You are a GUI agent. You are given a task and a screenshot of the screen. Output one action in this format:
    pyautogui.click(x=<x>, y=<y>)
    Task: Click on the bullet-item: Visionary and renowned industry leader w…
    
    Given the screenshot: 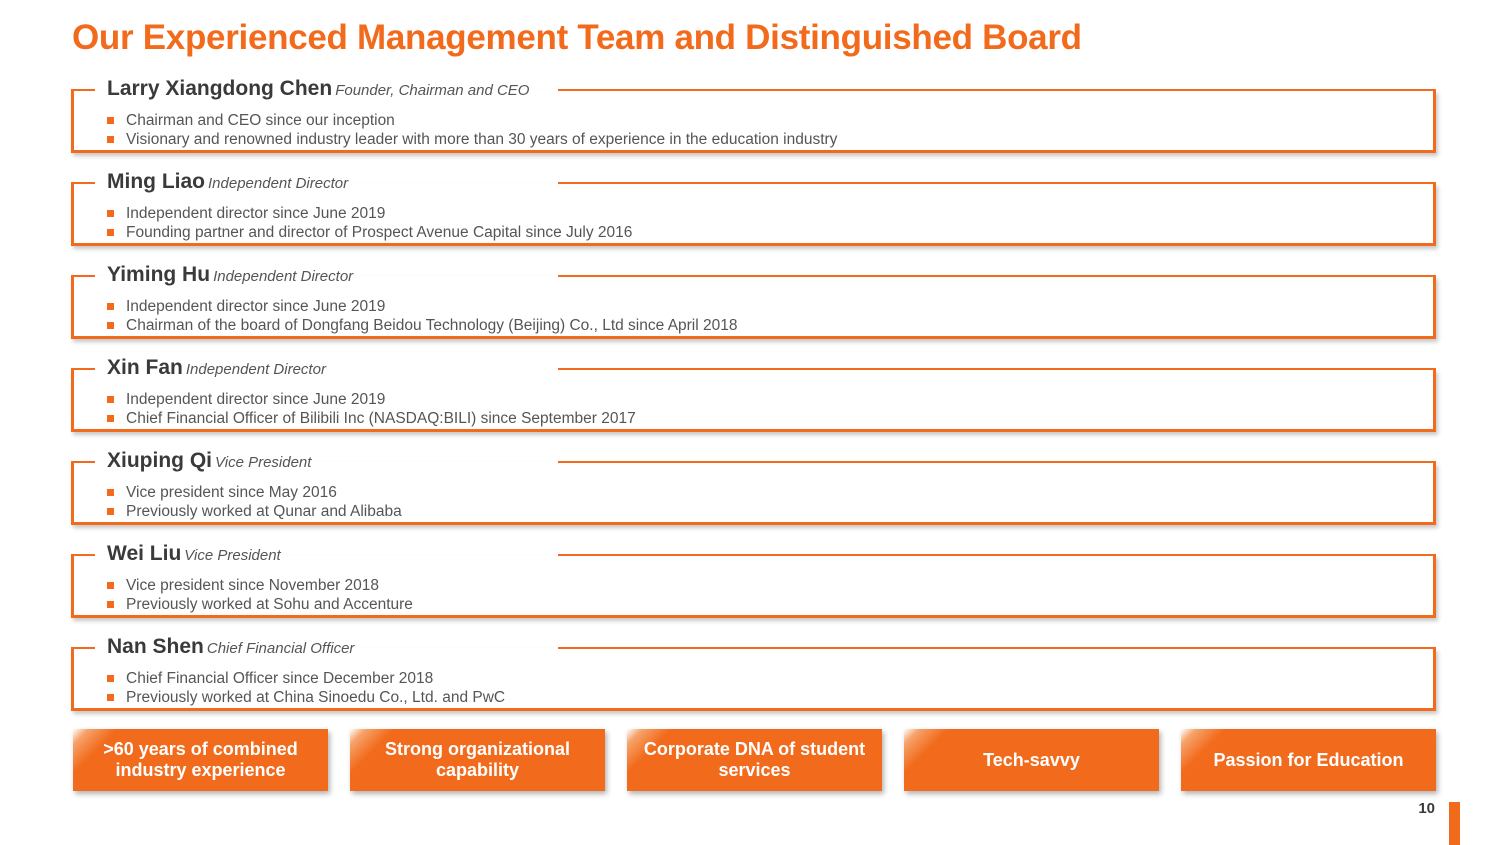 What is the action you would take?
    pyautogui.click(x=472, y=139)
    